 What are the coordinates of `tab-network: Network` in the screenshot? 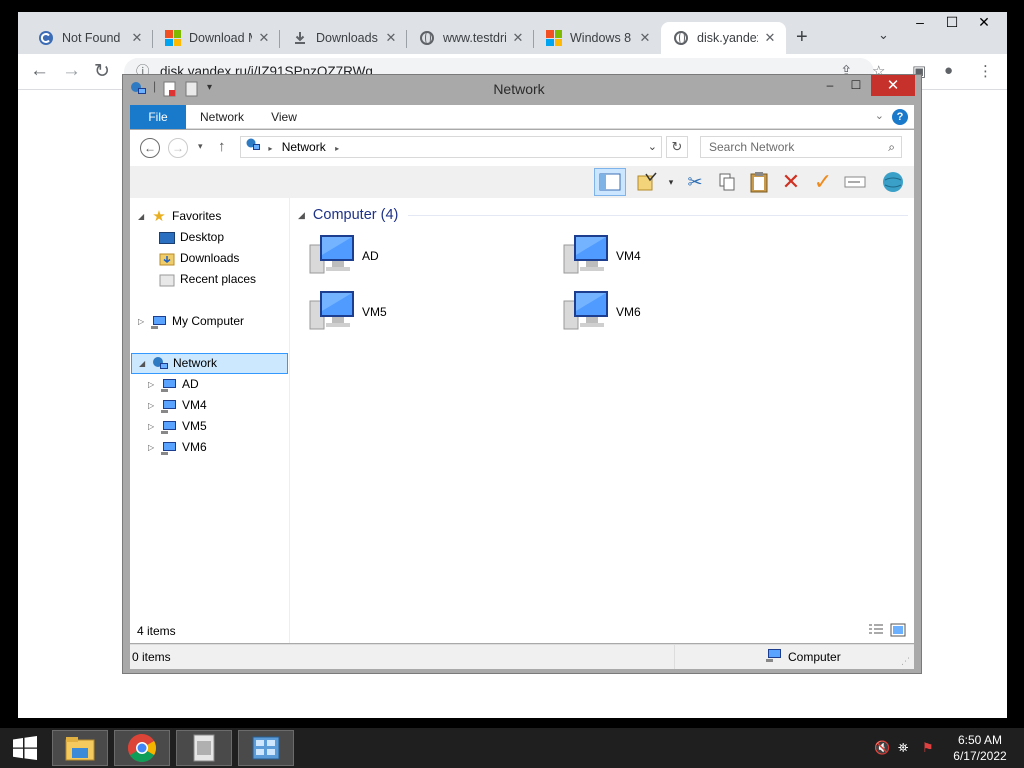 It's located at (222, 117).